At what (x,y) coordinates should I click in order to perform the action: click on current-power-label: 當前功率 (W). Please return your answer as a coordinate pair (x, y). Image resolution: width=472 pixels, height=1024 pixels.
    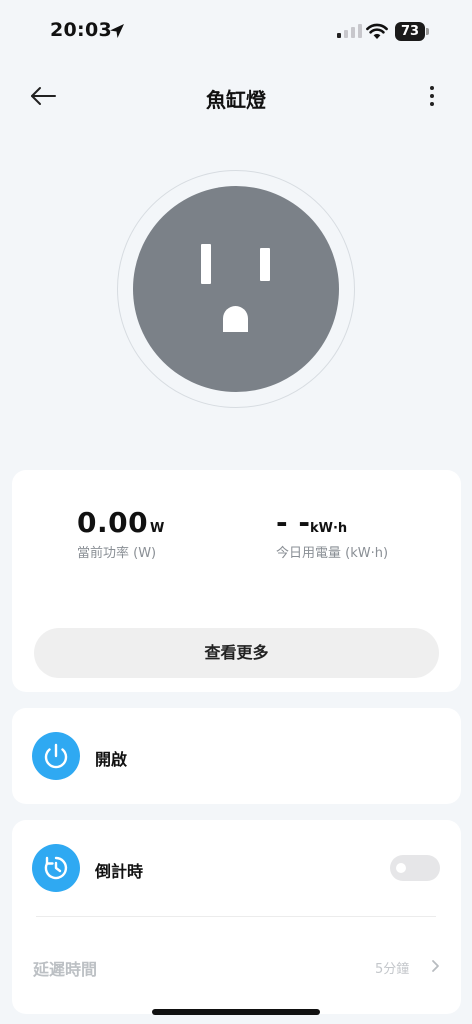
    Looking at the image, I should click on (117, 553).